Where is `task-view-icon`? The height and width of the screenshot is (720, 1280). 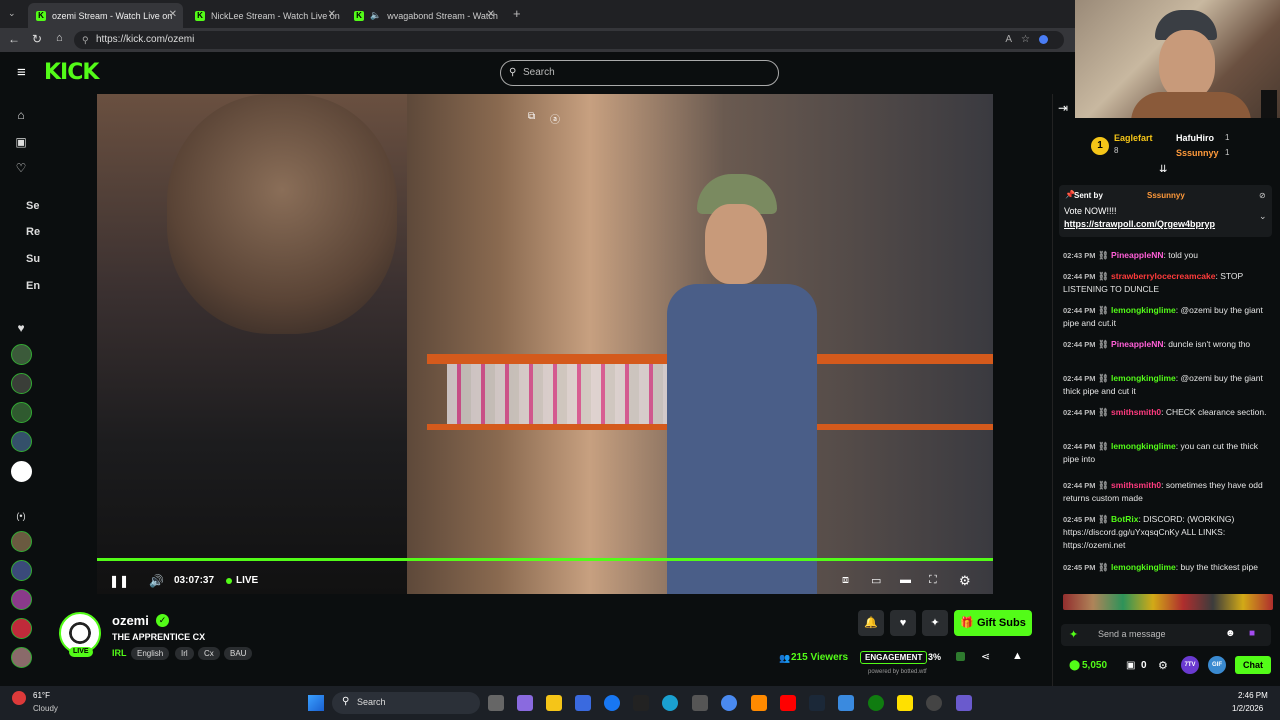
task-view-icon is located at coordinates (496, 703).